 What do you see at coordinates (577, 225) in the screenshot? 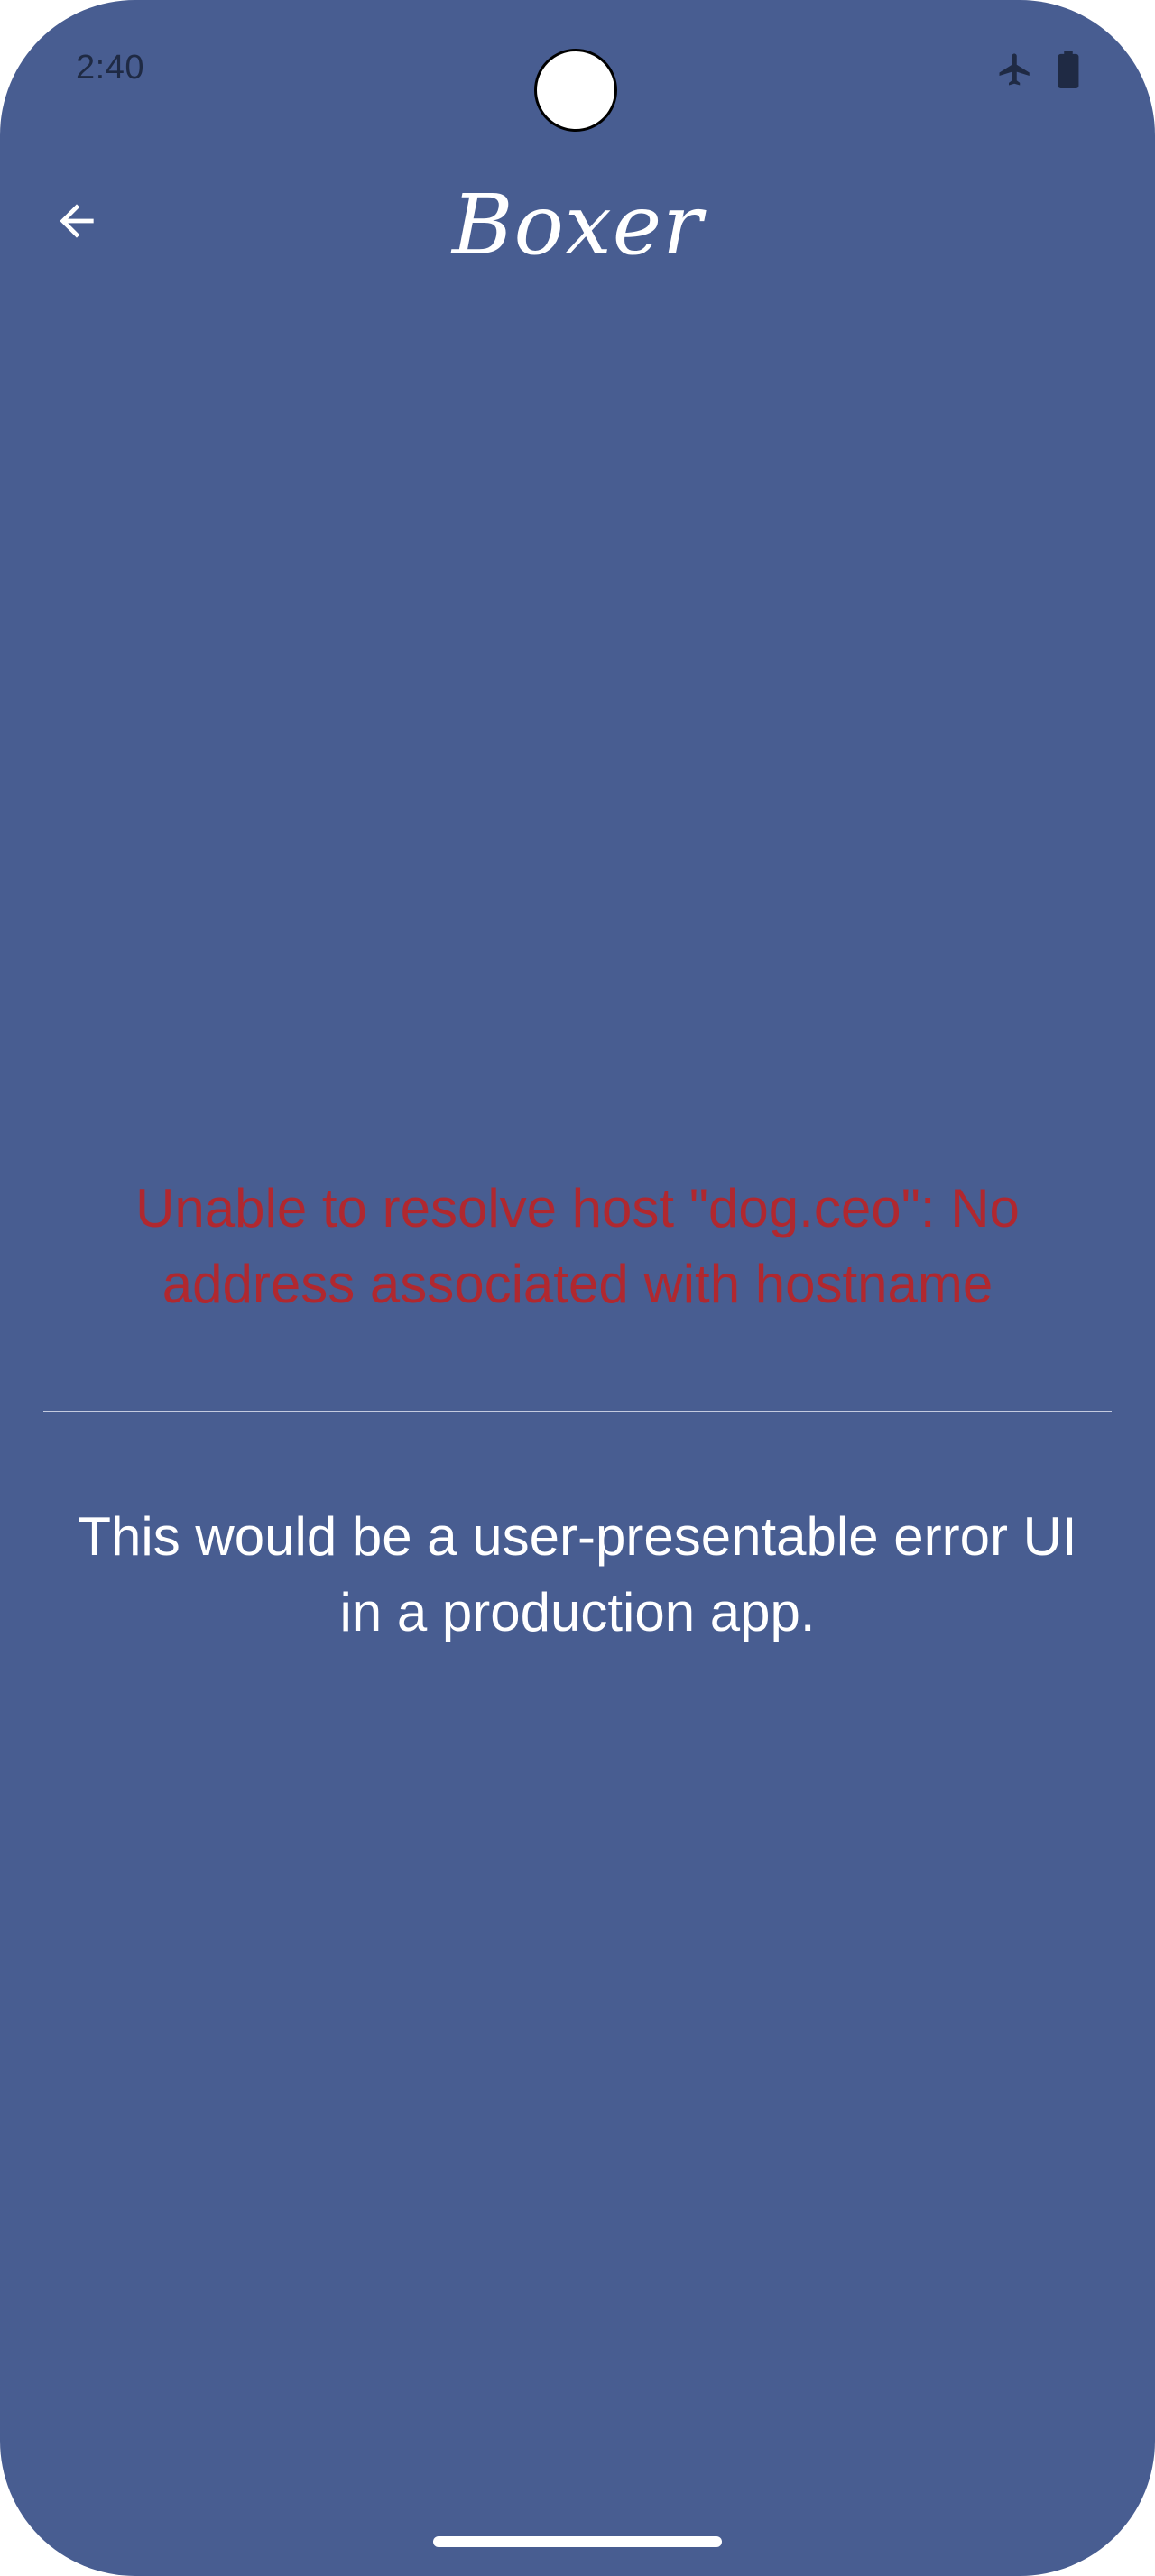
I see `page-title: Boxer` at bounding box center [577, 225].